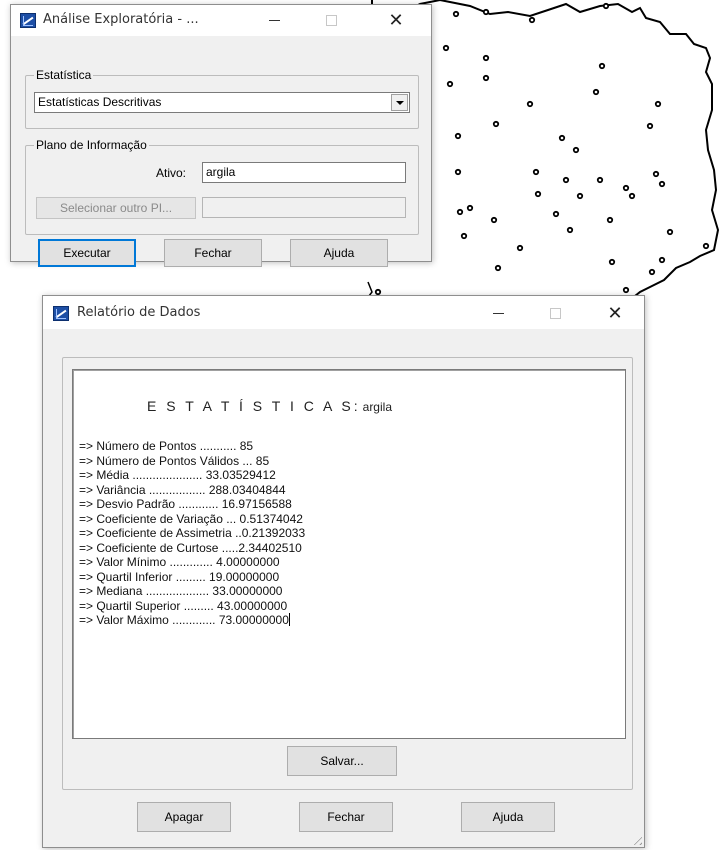 This screenshot has height=850, width=719. Describe the element at coordinates (171, 173) in the screenshot. I see `ativo-label: Ativo:` at that location.